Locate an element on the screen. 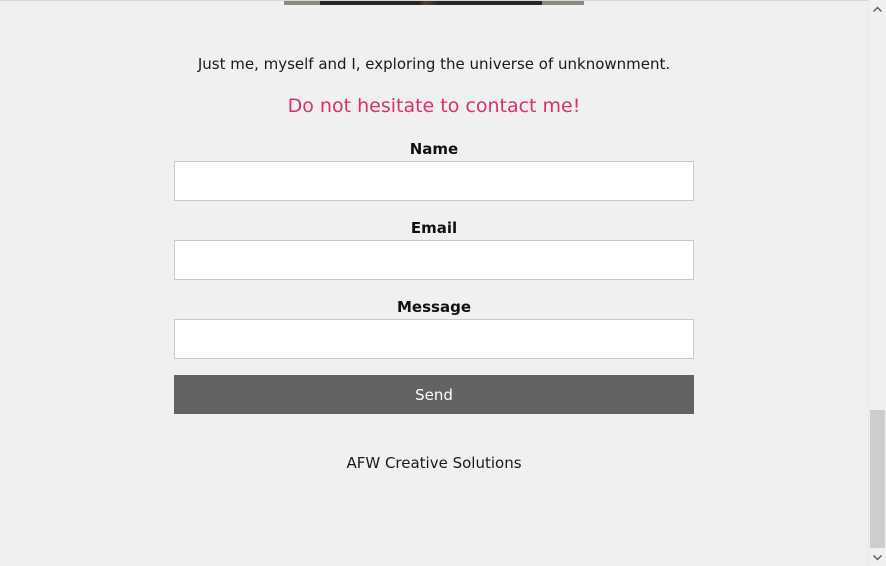 The width and height of the screenshot is (886, 566). email-label: Email is located at coordinates (434, 228).